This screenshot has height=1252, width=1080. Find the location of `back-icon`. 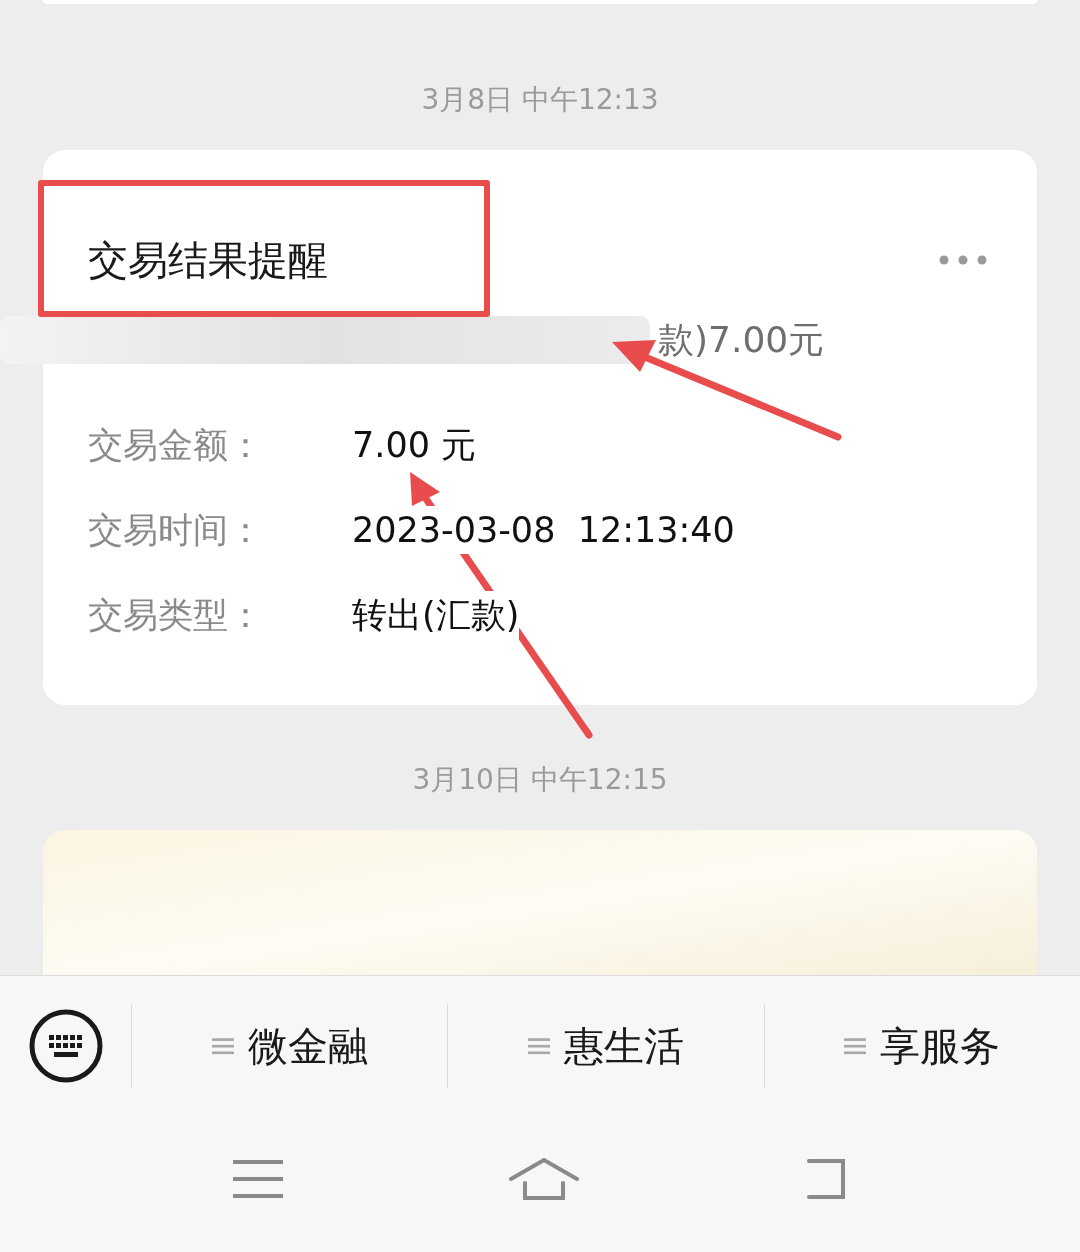

back-icon is located at coordinates (826, 1179).